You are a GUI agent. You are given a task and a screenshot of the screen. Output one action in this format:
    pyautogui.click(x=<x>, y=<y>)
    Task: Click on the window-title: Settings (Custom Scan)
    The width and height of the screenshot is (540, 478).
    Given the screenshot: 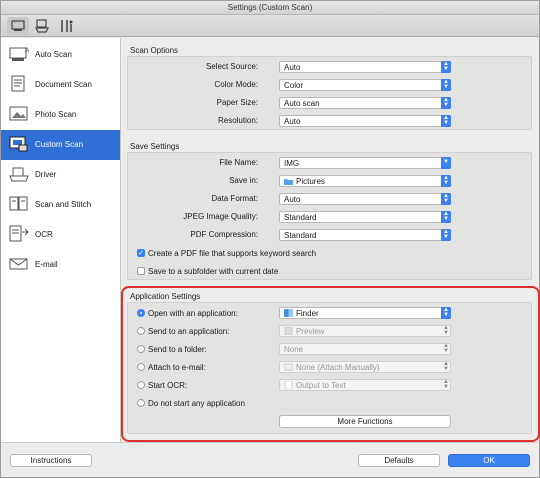 What is the action you would take?
    pyautogui.click(x=270, y=8)
    